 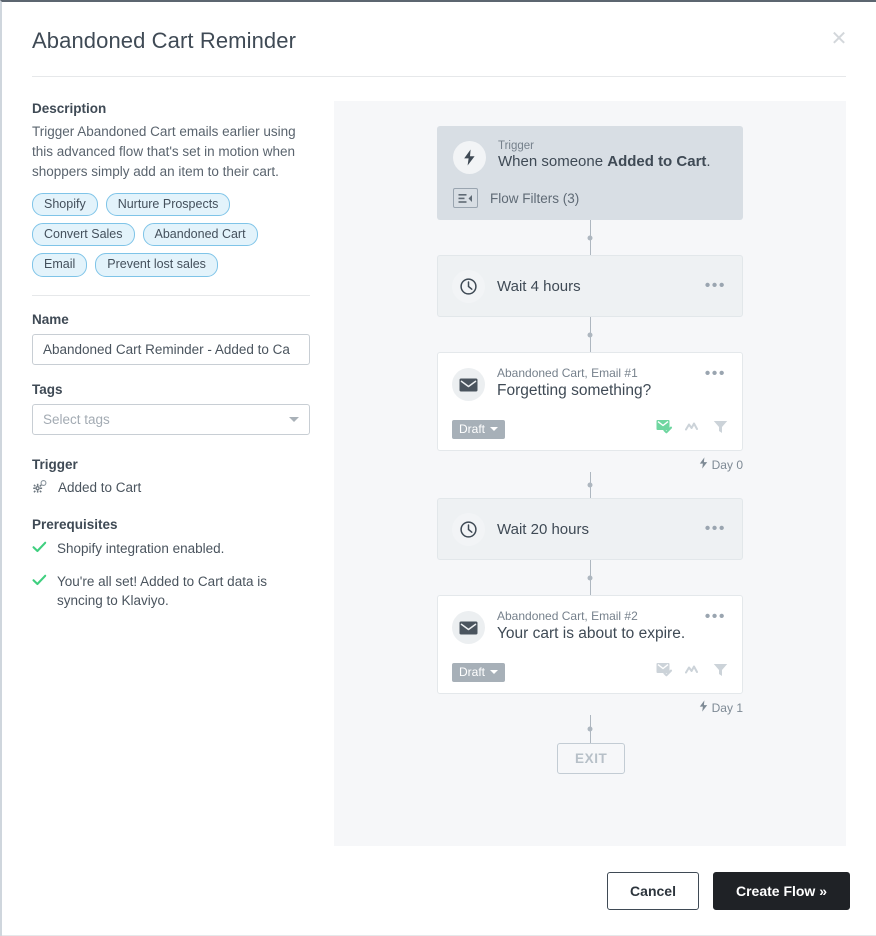 I want to click on email-day-text: Day 1, so click(x=727, y=707).